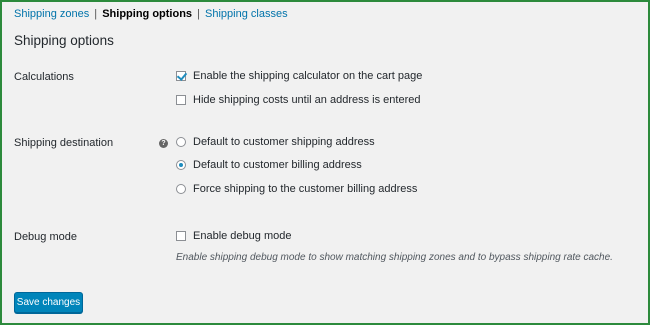 Image resolution: width=650 pixels, height=325 pixels. Describe the element at coordinates (64, 40) in the screenshot. I see `page-title: Shipping options` at that location.